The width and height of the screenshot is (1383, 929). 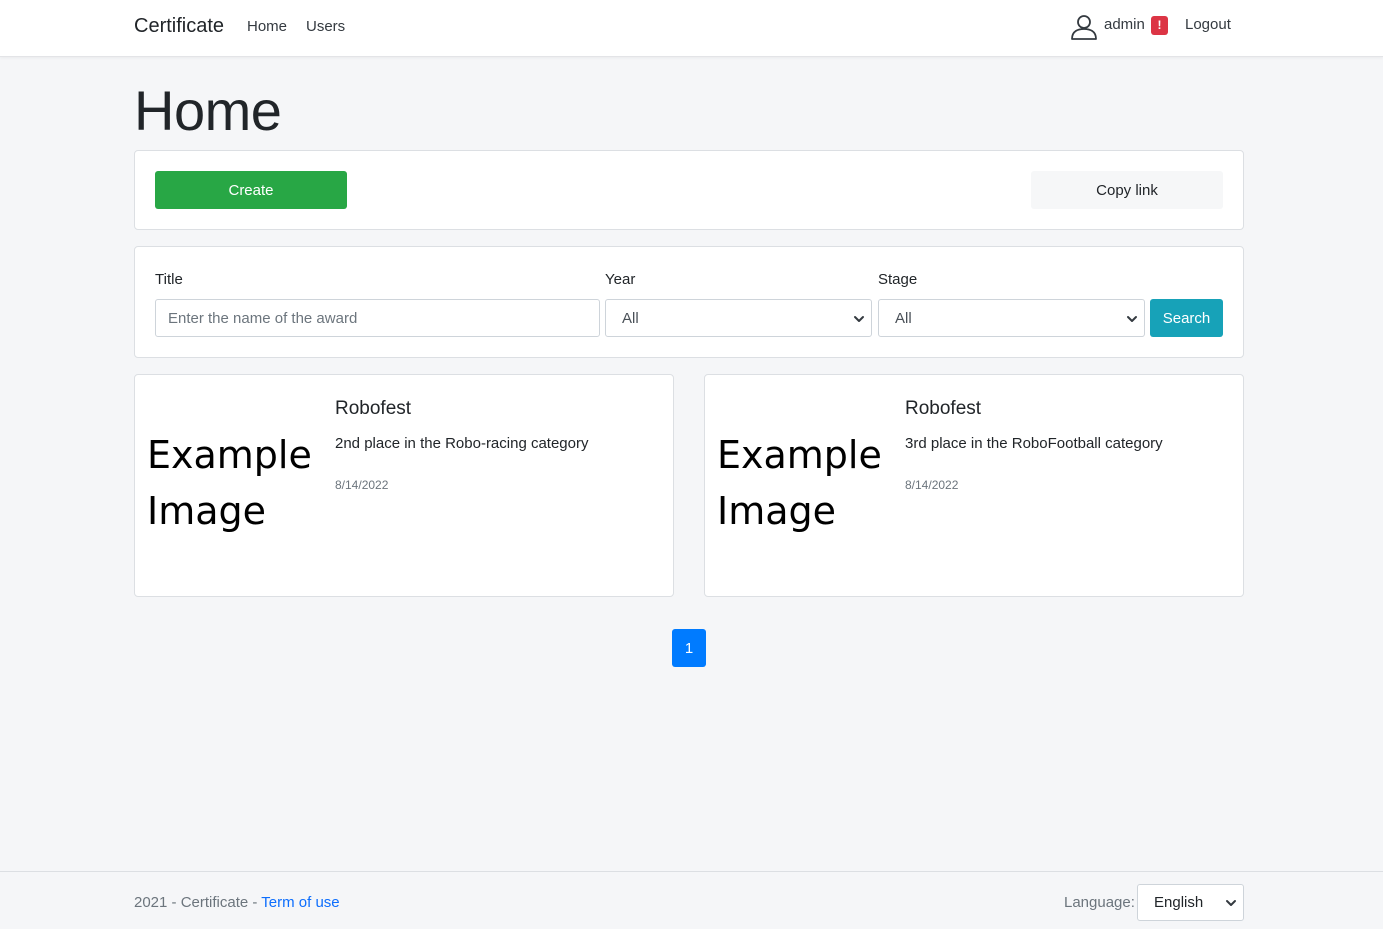 What do you see at coordinates (325, 26) in the screenshot?
I see `nav-users-link: Users` at bounding box center [325, 26].